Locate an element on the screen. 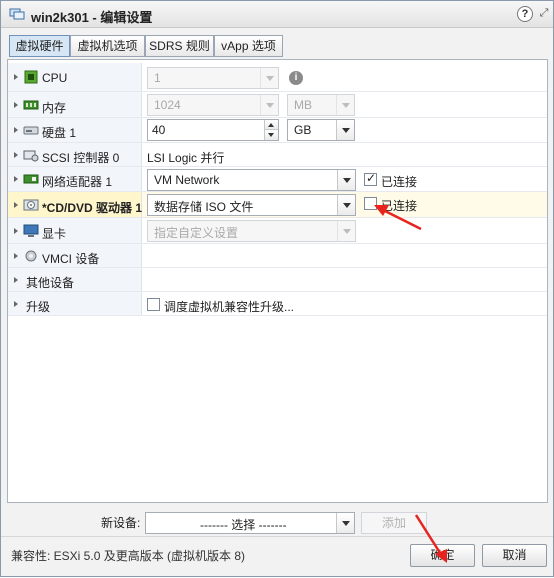  row-hard-disk: 硬盘 1 40 GB is located at coordinates (277, 130).